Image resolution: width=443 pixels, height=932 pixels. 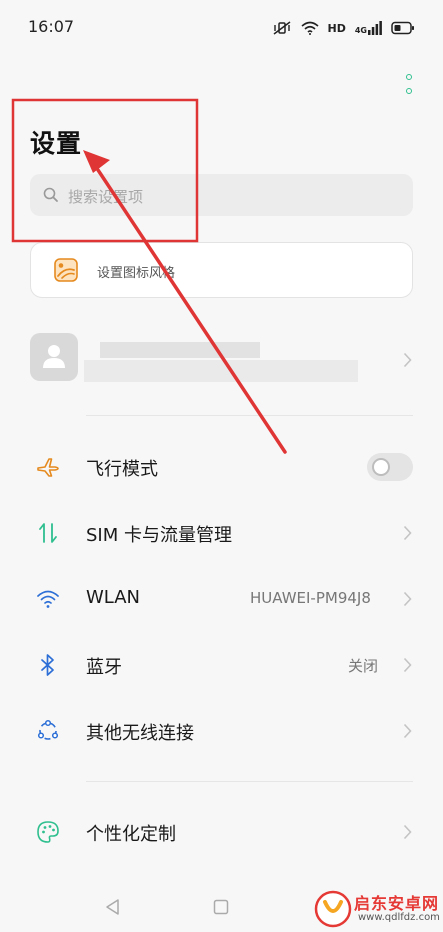 I want to click on more-menu-button, so click(x=409, y=84).